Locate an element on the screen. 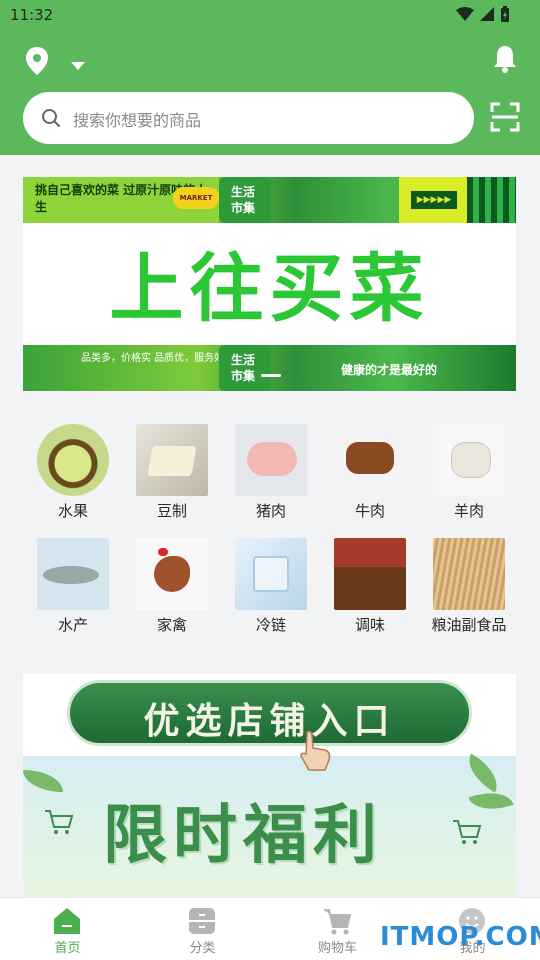 The height and width of the screenshot is (960, 540). beef-image is located at coordinates (370, 460).